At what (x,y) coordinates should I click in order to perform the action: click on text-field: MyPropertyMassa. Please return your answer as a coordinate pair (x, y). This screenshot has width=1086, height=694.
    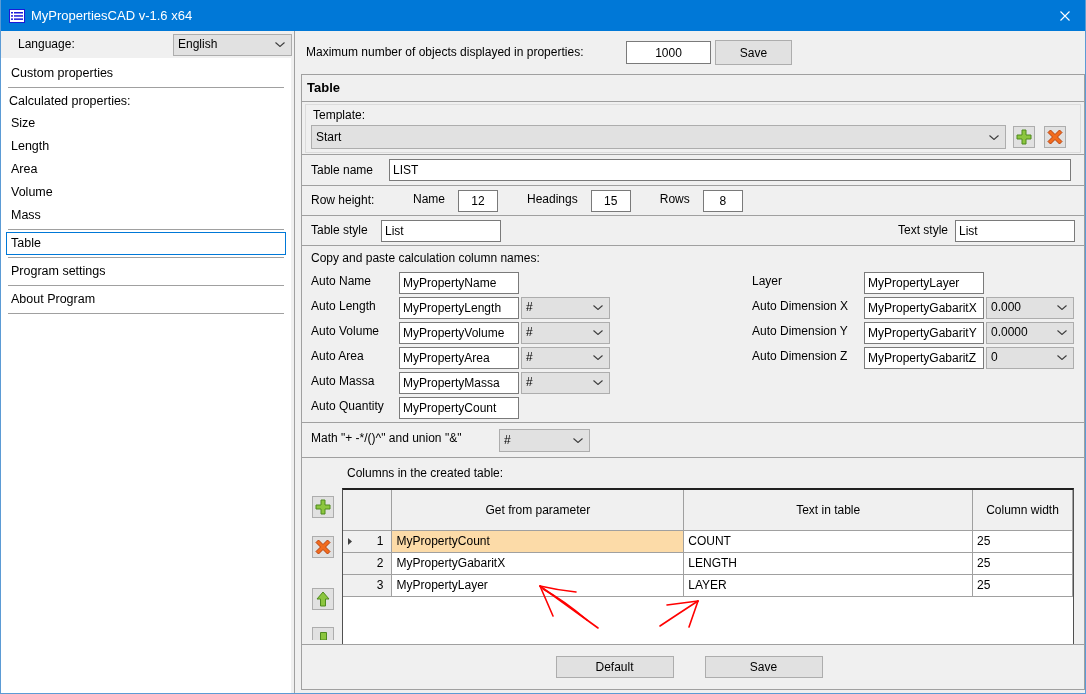
    Looking at the image, I should click on (459, 382).